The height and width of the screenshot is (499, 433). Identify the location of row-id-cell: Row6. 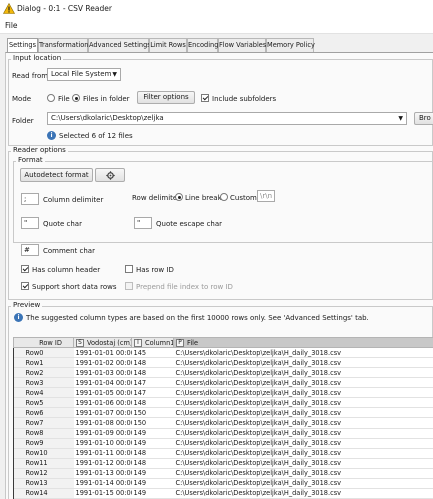
(43, 413).